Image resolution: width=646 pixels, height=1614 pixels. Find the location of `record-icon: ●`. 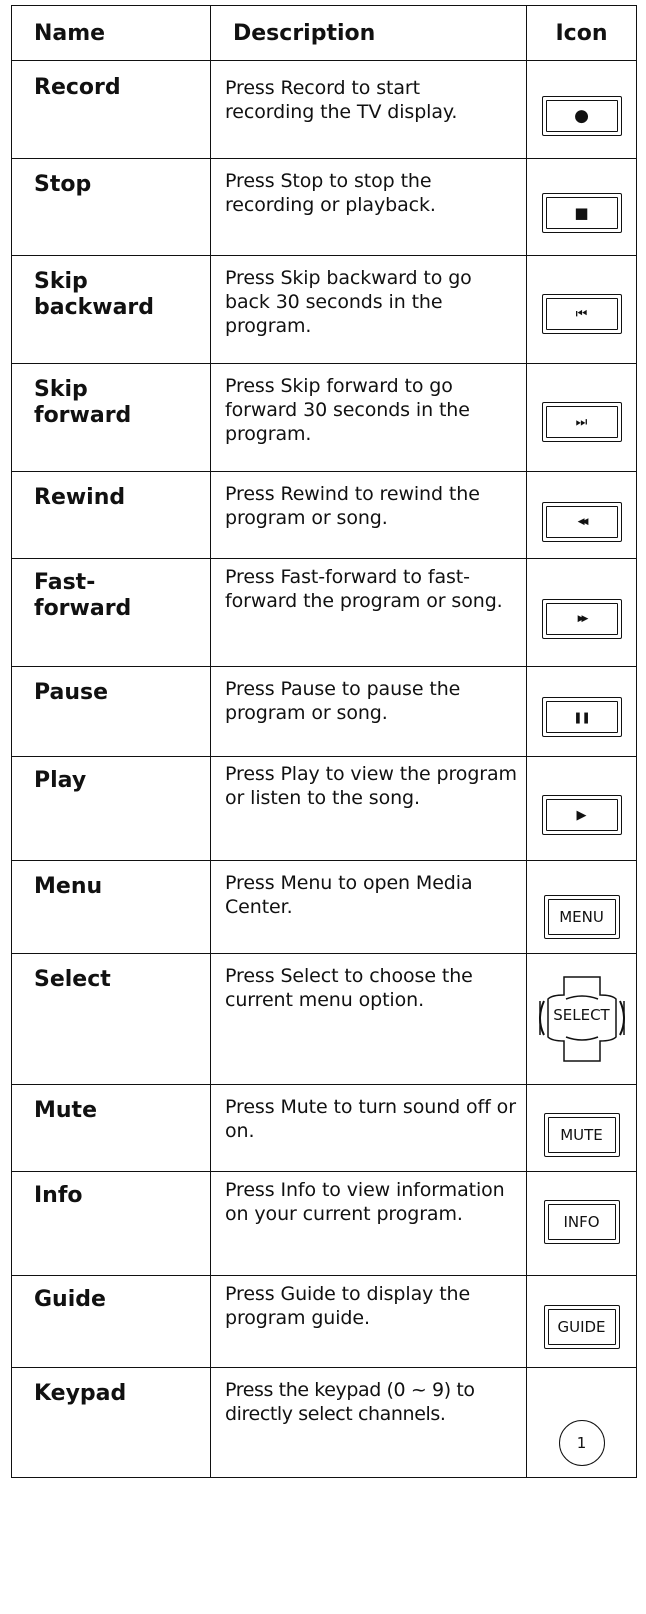

record-icon: ● is located at coordinates (581, 116).